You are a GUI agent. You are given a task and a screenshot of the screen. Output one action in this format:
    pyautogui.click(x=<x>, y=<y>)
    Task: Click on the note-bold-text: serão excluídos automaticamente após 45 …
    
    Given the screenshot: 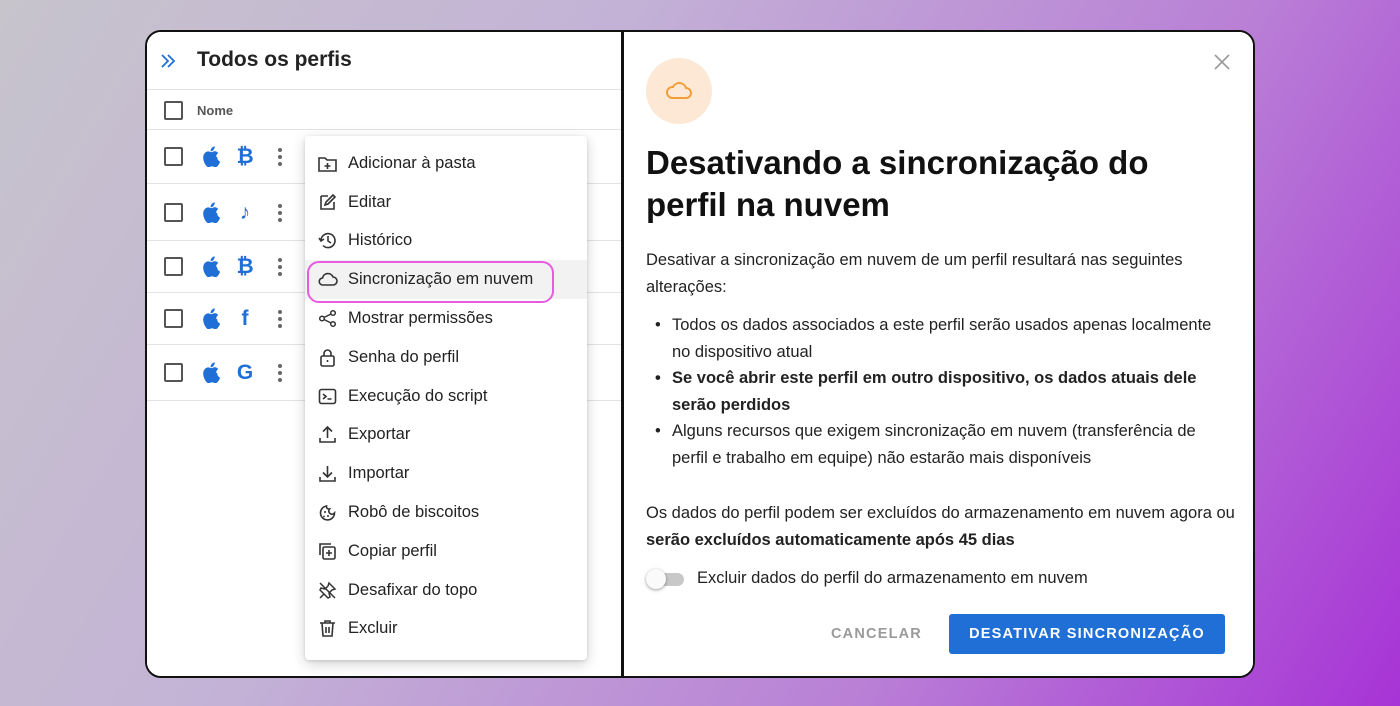 What is the action you would take?
    pyautogui.click(x=830, y=539)
    